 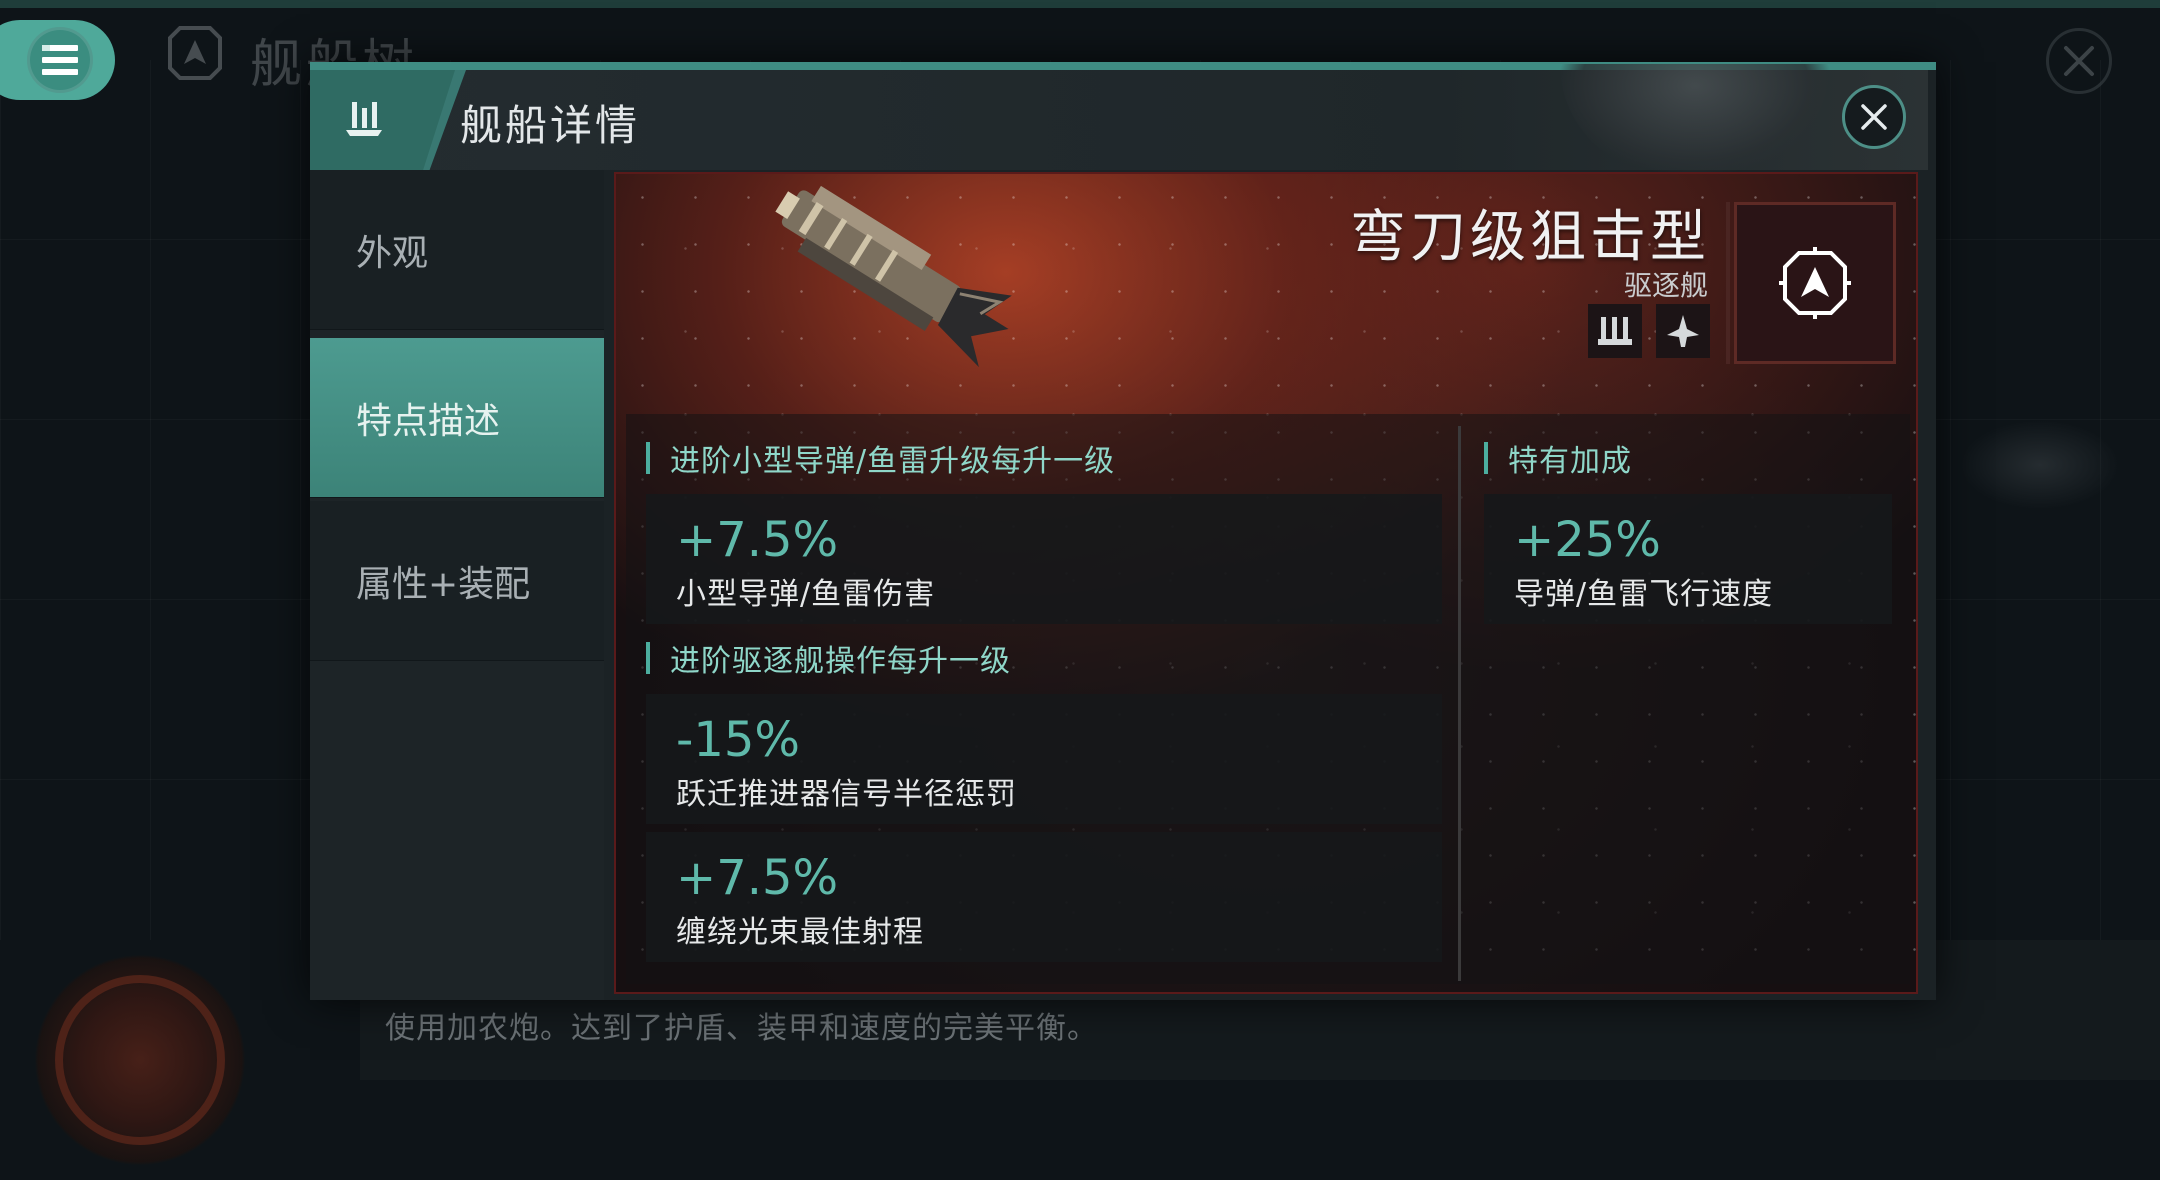 I want to click on page-close-button, so click(x=2079, y=61).